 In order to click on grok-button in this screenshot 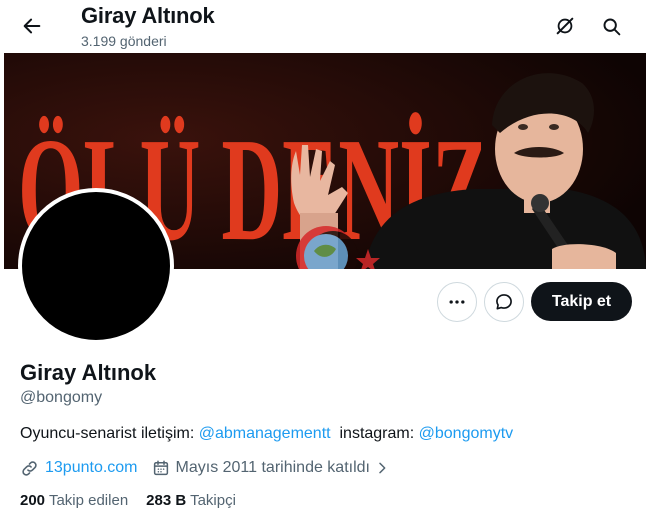, I will do `click(565, 26)`.